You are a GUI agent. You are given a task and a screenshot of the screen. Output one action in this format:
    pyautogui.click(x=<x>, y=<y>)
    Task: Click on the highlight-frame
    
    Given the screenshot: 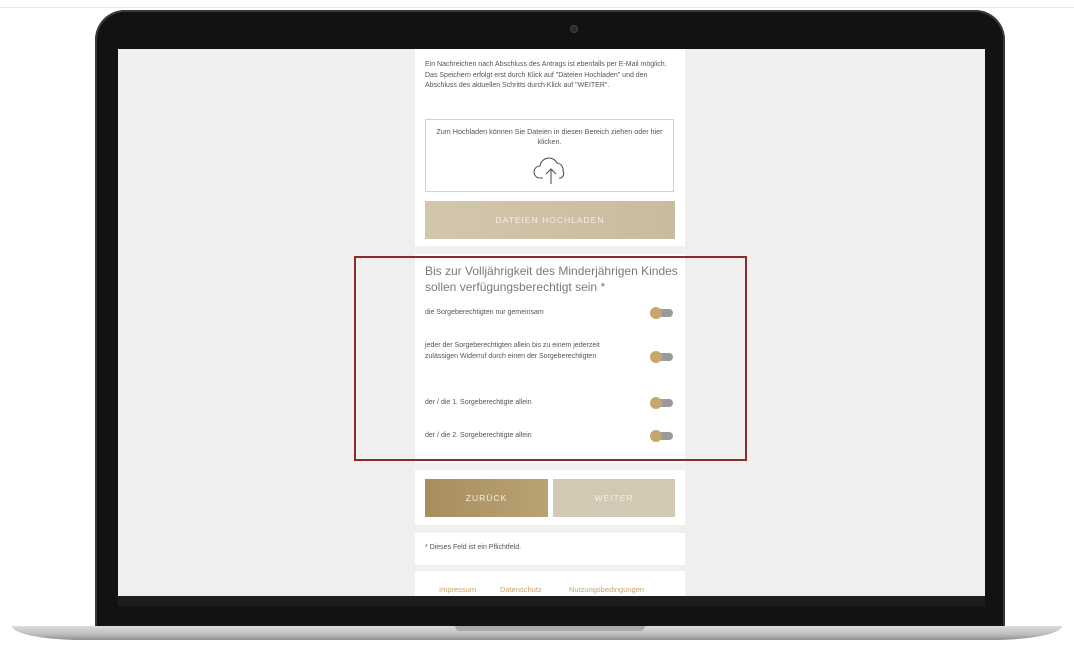 What is the action you would take?
    pyautogui.click(x=550, y=358)
    